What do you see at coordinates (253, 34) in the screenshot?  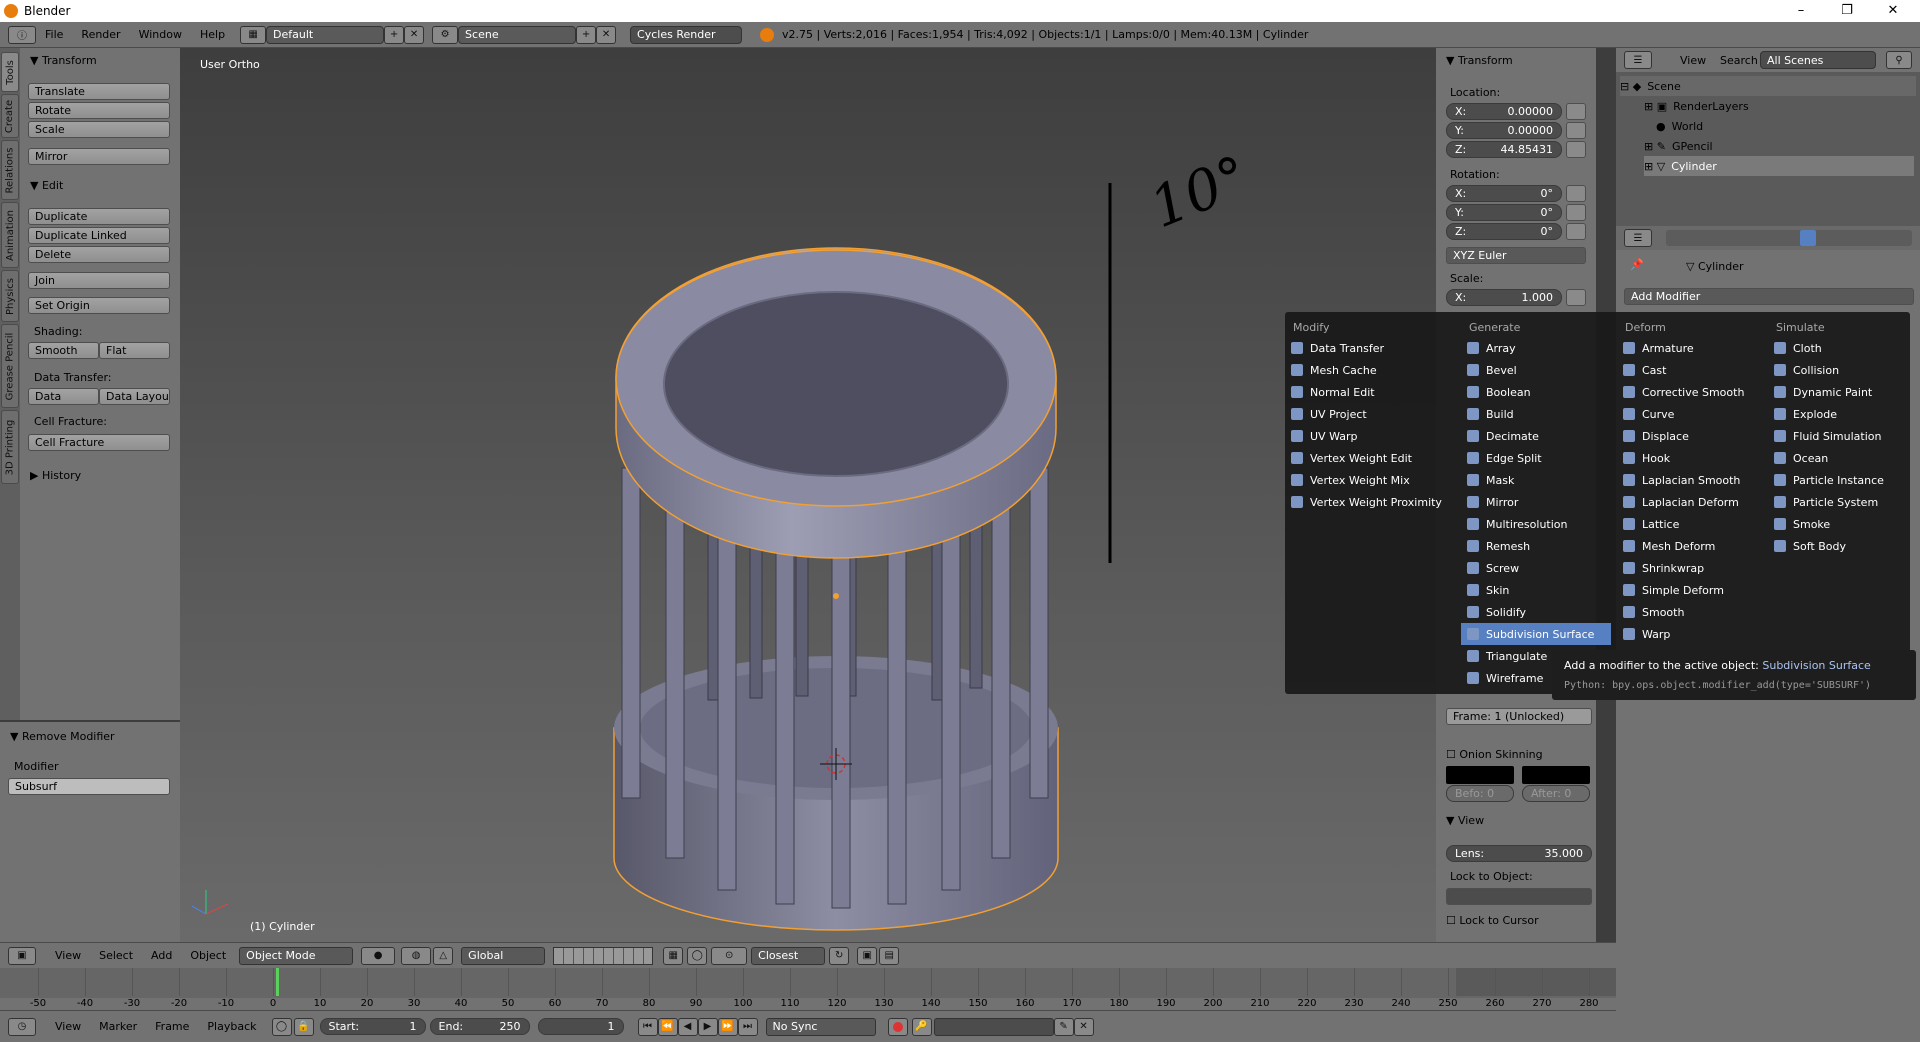 I see `layout-grid-icon: ▦` at bounding box center [253, 34].